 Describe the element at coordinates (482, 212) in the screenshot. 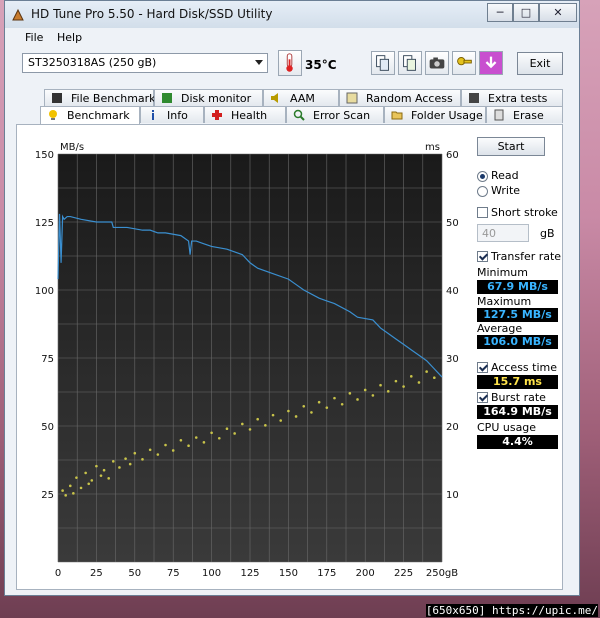

I see `short-stroke-checkbox` at that location.